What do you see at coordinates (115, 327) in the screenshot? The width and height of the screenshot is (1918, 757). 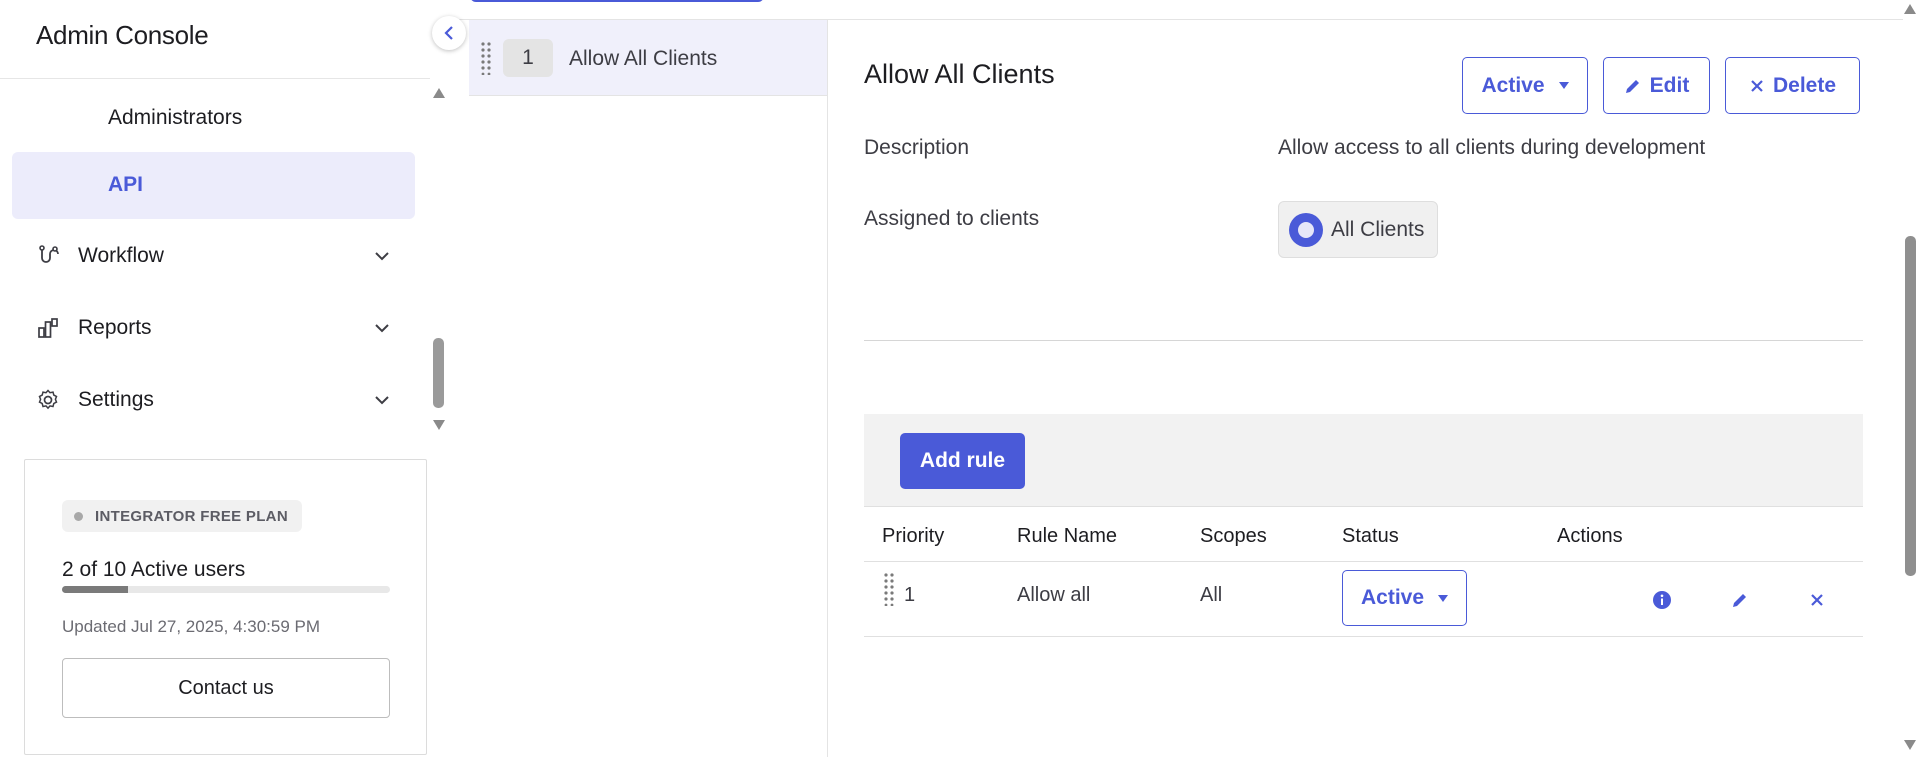 I see `sidebar-item-label: Reports` at bounding box center [115, 327].